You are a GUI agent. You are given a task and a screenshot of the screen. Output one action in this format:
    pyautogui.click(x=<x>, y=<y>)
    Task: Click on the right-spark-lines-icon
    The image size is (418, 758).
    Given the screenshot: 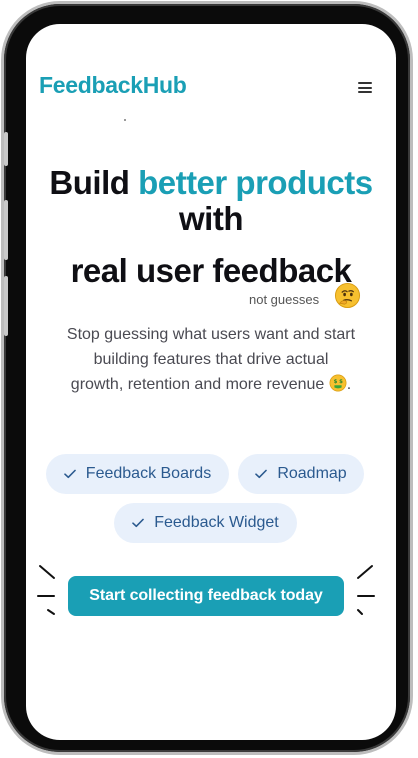 What is the action you would take?
    pyautogui.click(x=366, y=590)
    